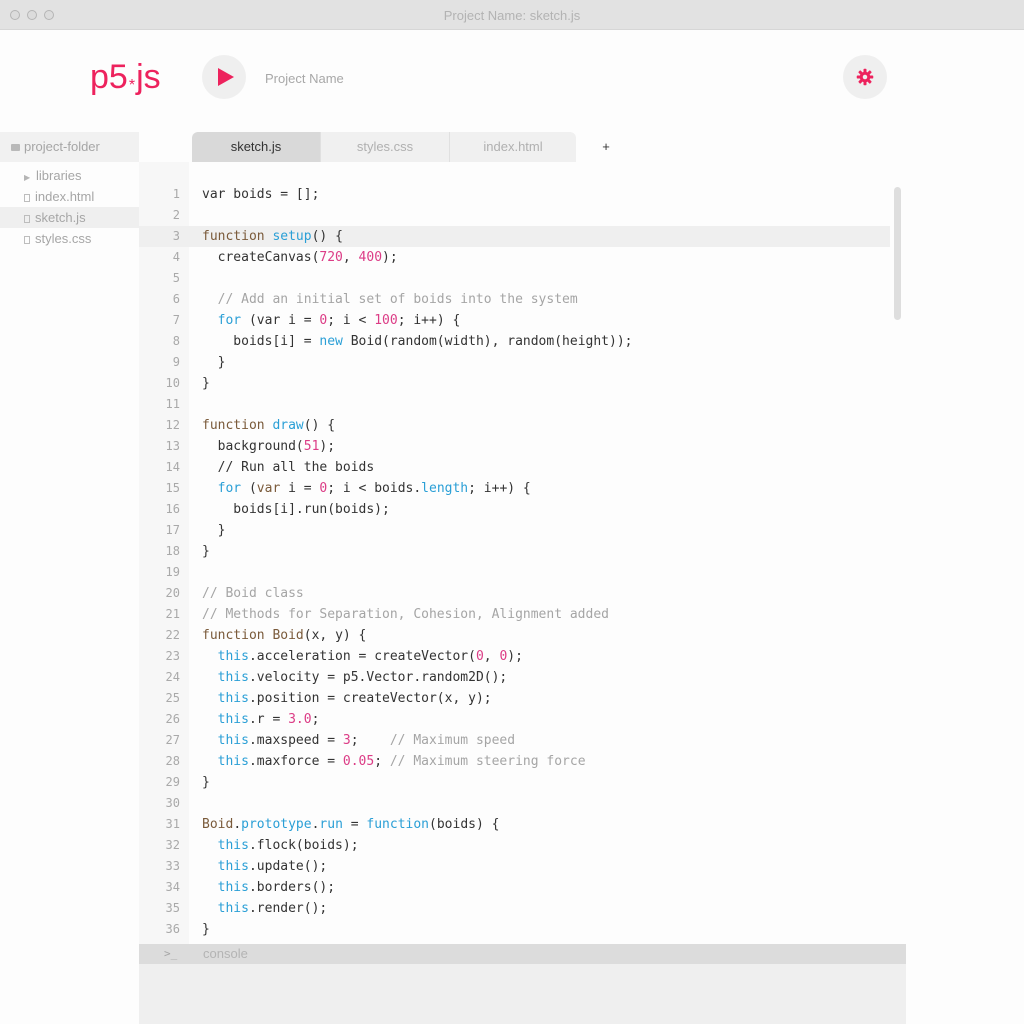 The width and height of the screenshot is (1024, 1024). Describe the element at coordinates (172, 593) in the screenshot. I see `line-number: 20` at that location.